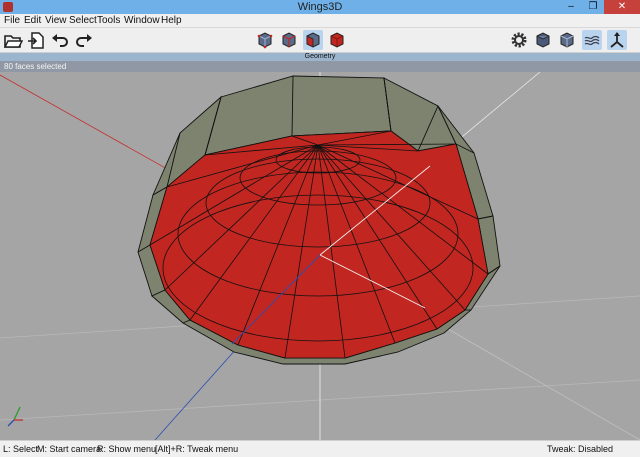  I want to click on undo-icon, so click(60, 40).